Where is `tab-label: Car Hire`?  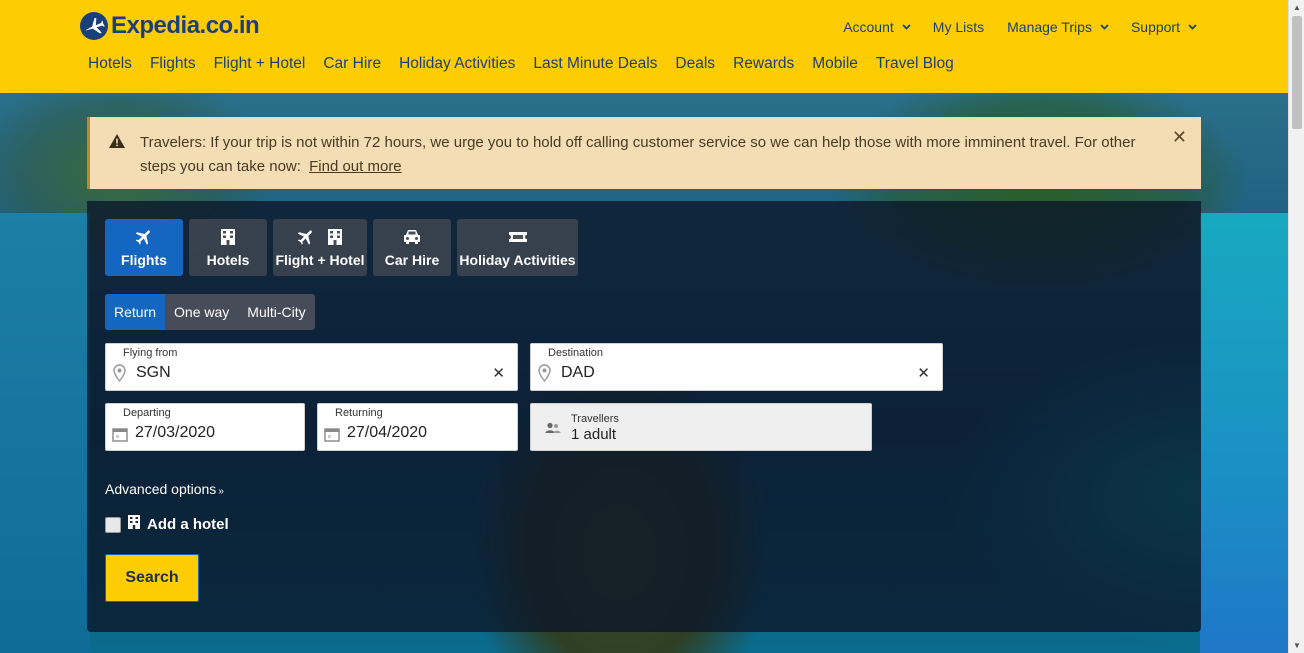 tab-label: Car Hire is located at coordinates (412, 260).